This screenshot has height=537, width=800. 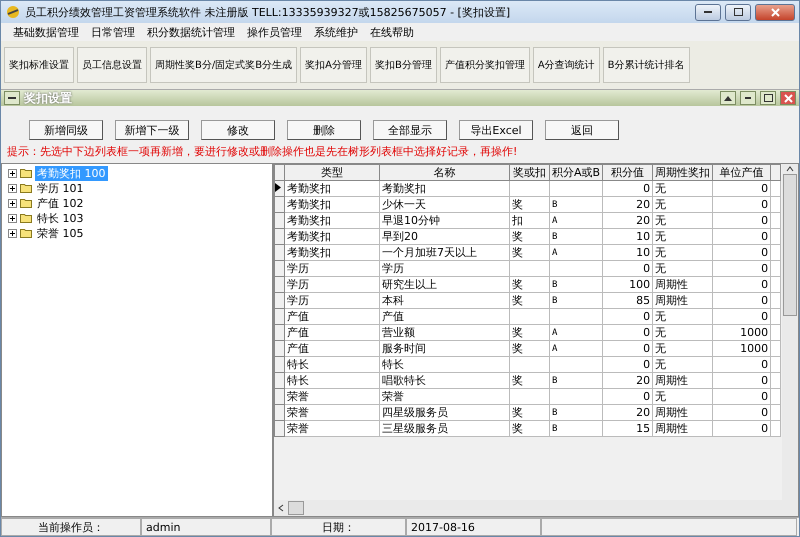 I want to click on vertical-scrollbar, so click(x=790, y=332).